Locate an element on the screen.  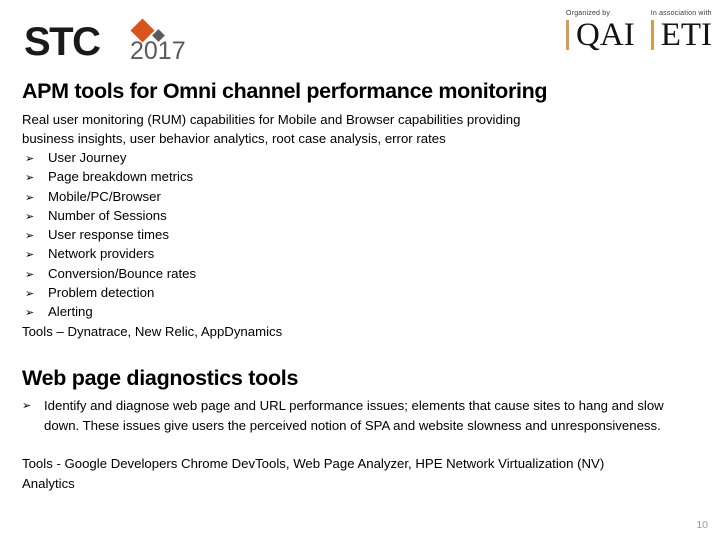
partner-eti-mark: ETI is located at coordinates (681, 35).